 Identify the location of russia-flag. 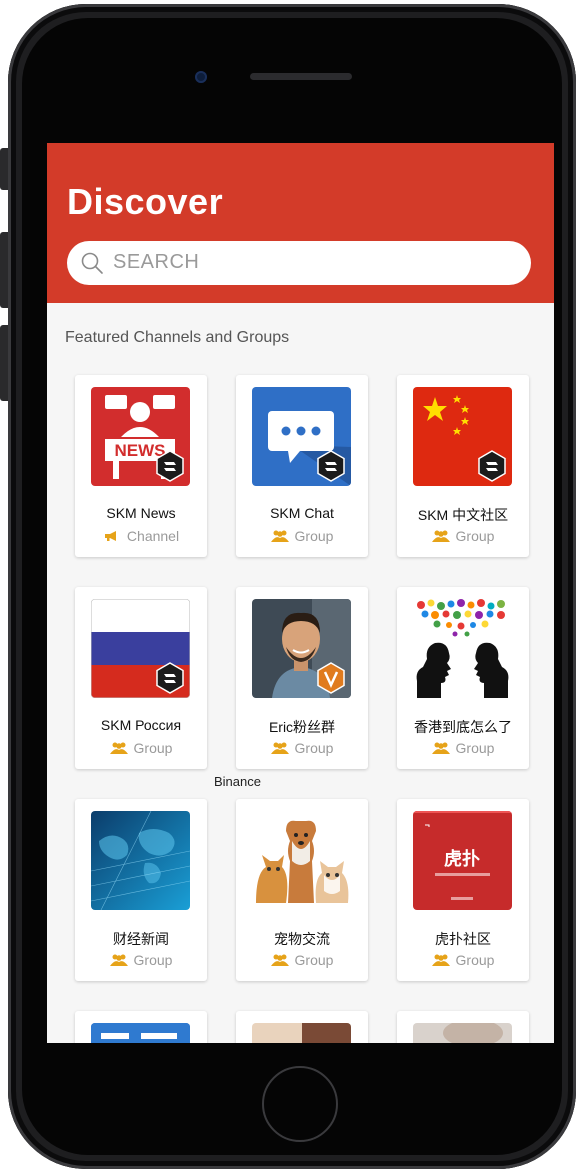
(140, 648).